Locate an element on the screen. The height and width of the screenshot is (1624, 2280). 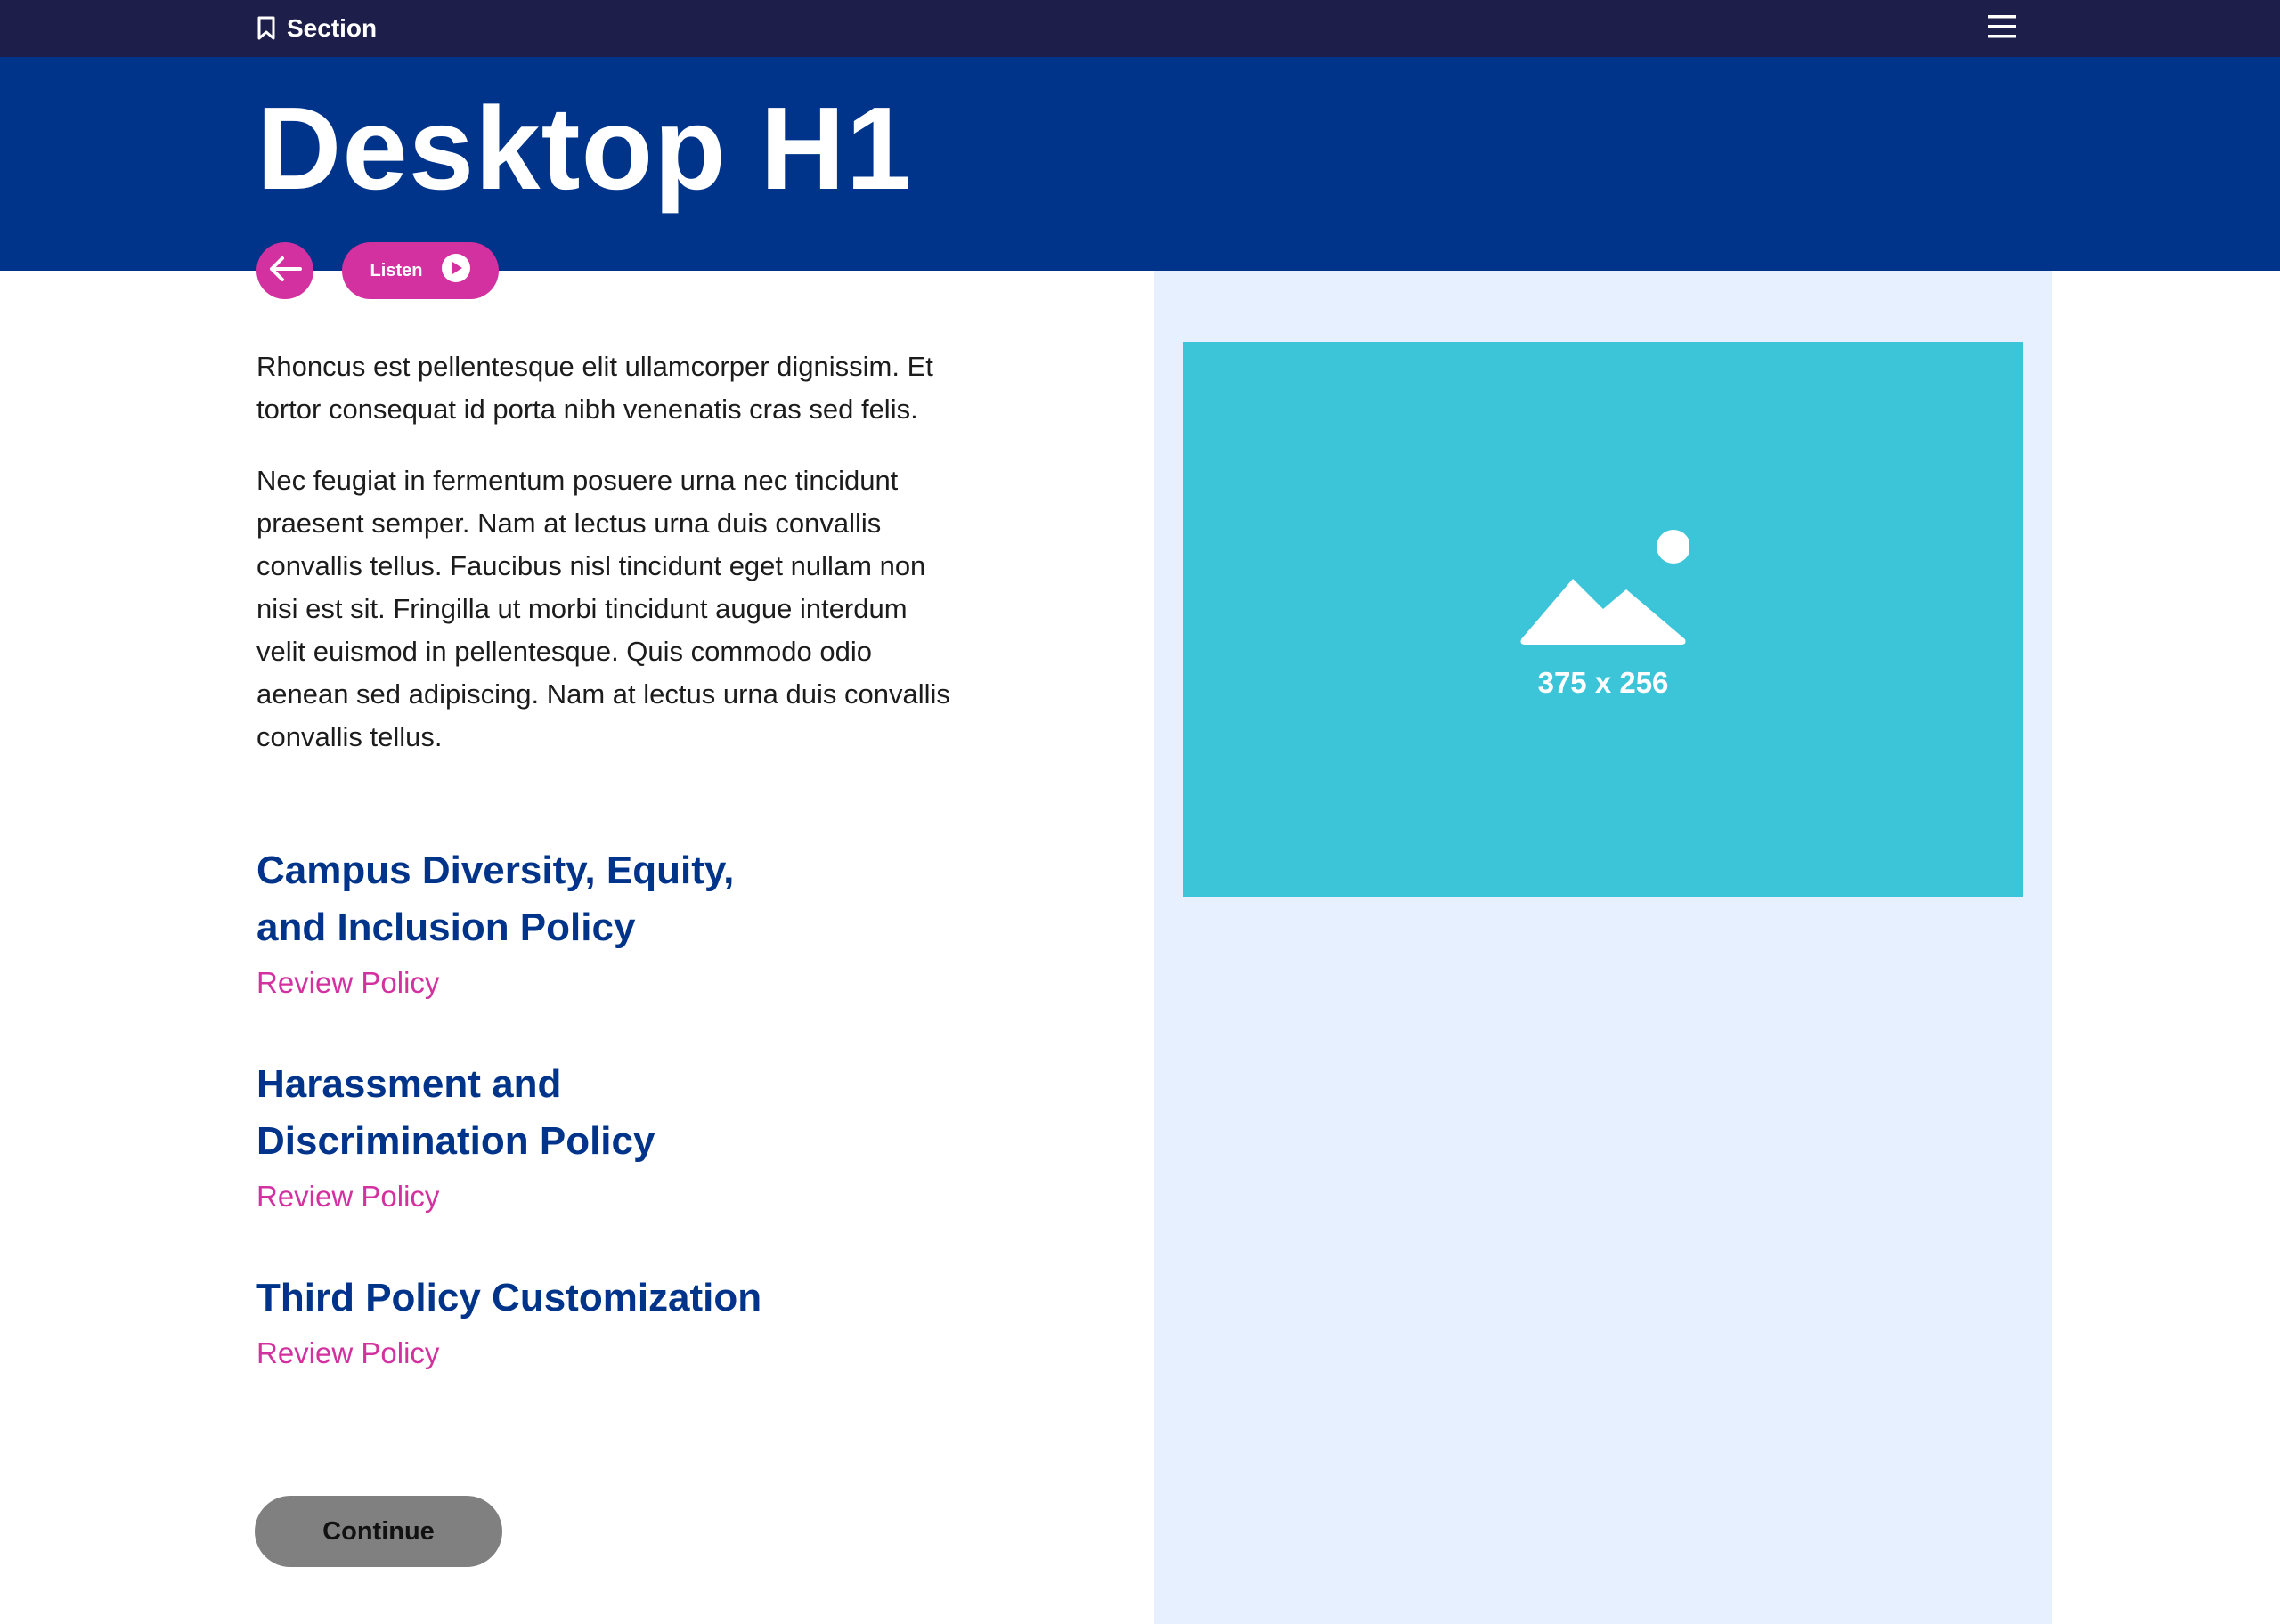
section-label: Section is located at coordinates (332, 28).